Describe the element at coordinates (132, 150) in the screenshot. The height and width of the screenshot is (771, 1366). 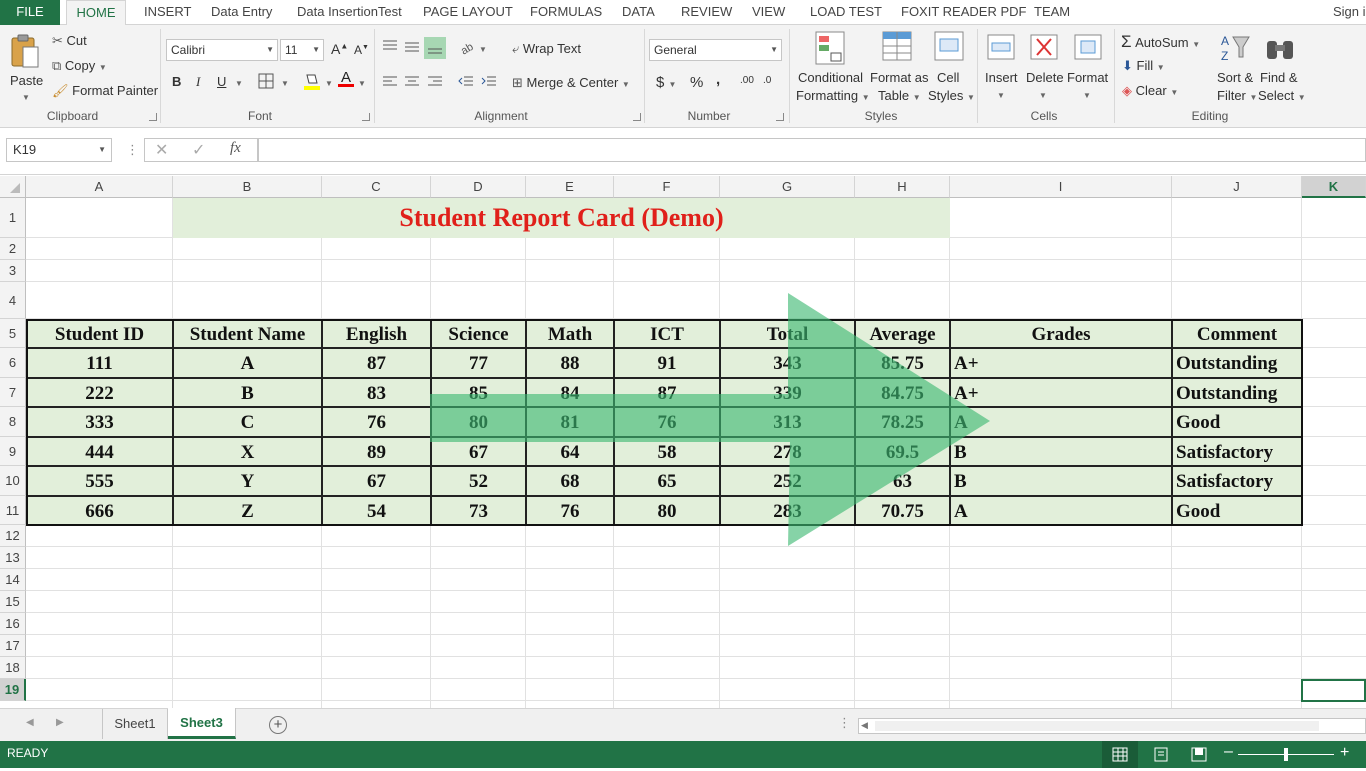
I see `more-options-icon: ⋮` at that location.